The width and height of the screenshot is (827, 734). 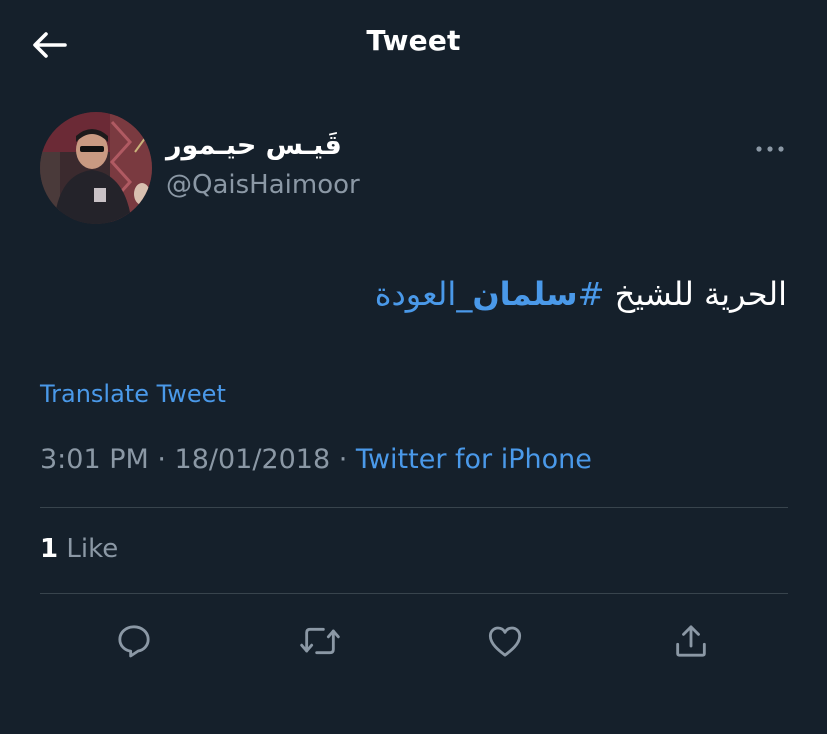 I want to click on hashtag-bold-part: سلمان, so click(x=525, y=294).